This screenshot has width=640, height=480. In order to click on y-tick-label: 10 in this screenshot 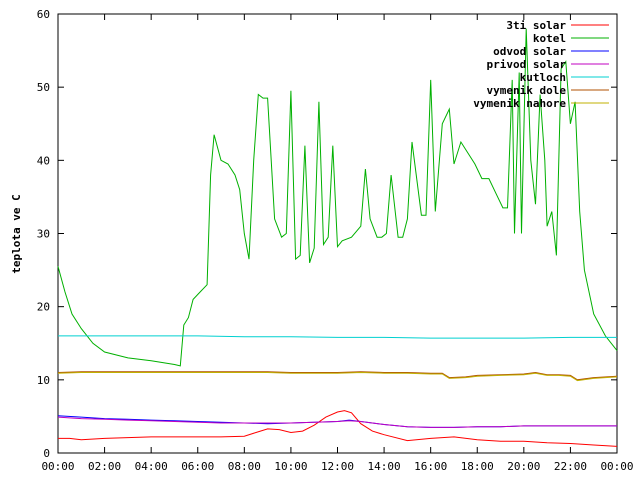, I will do `click(43, 380)`.